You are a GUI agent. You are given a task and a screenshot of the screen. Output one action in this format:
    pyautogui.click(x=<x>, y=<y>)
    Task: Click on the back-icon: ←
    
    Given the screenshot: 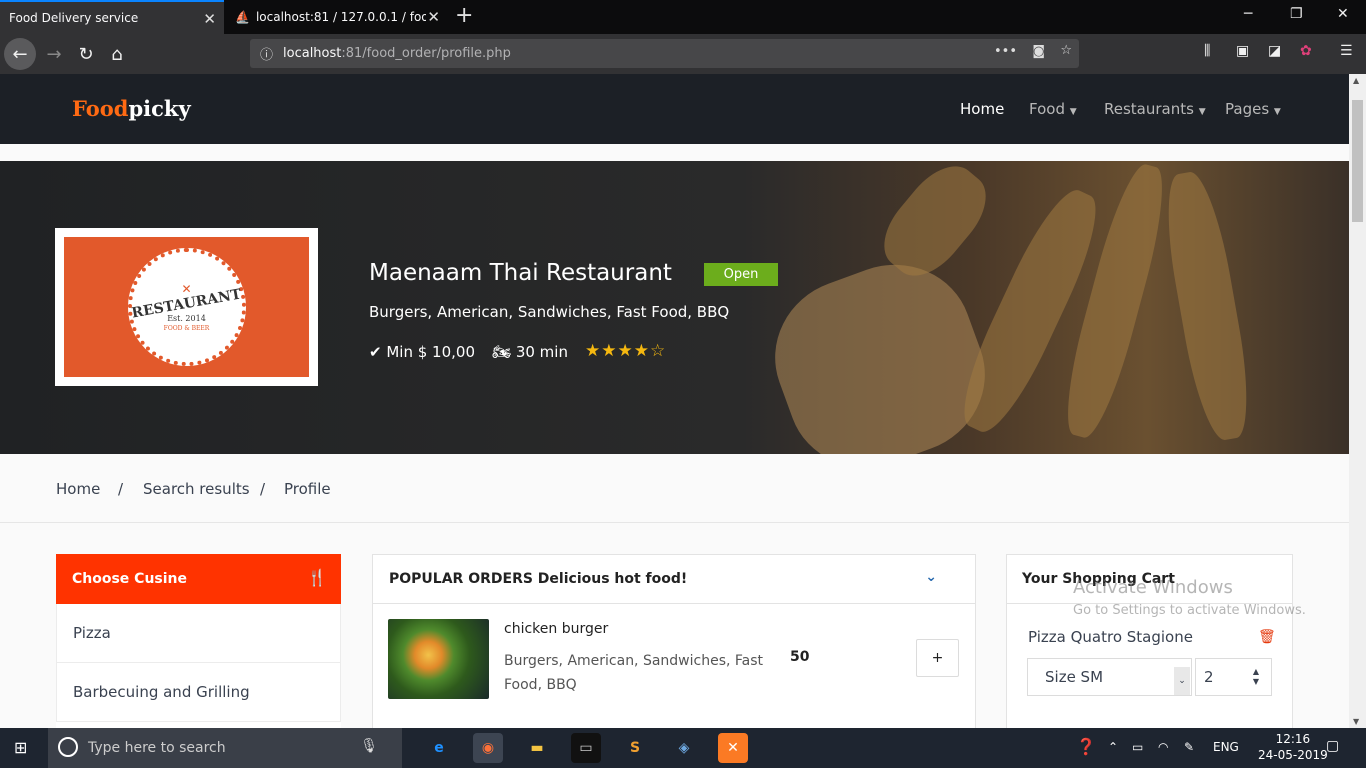 What is the action you would take?
    pyautogui.click(x=20, y=54)
    